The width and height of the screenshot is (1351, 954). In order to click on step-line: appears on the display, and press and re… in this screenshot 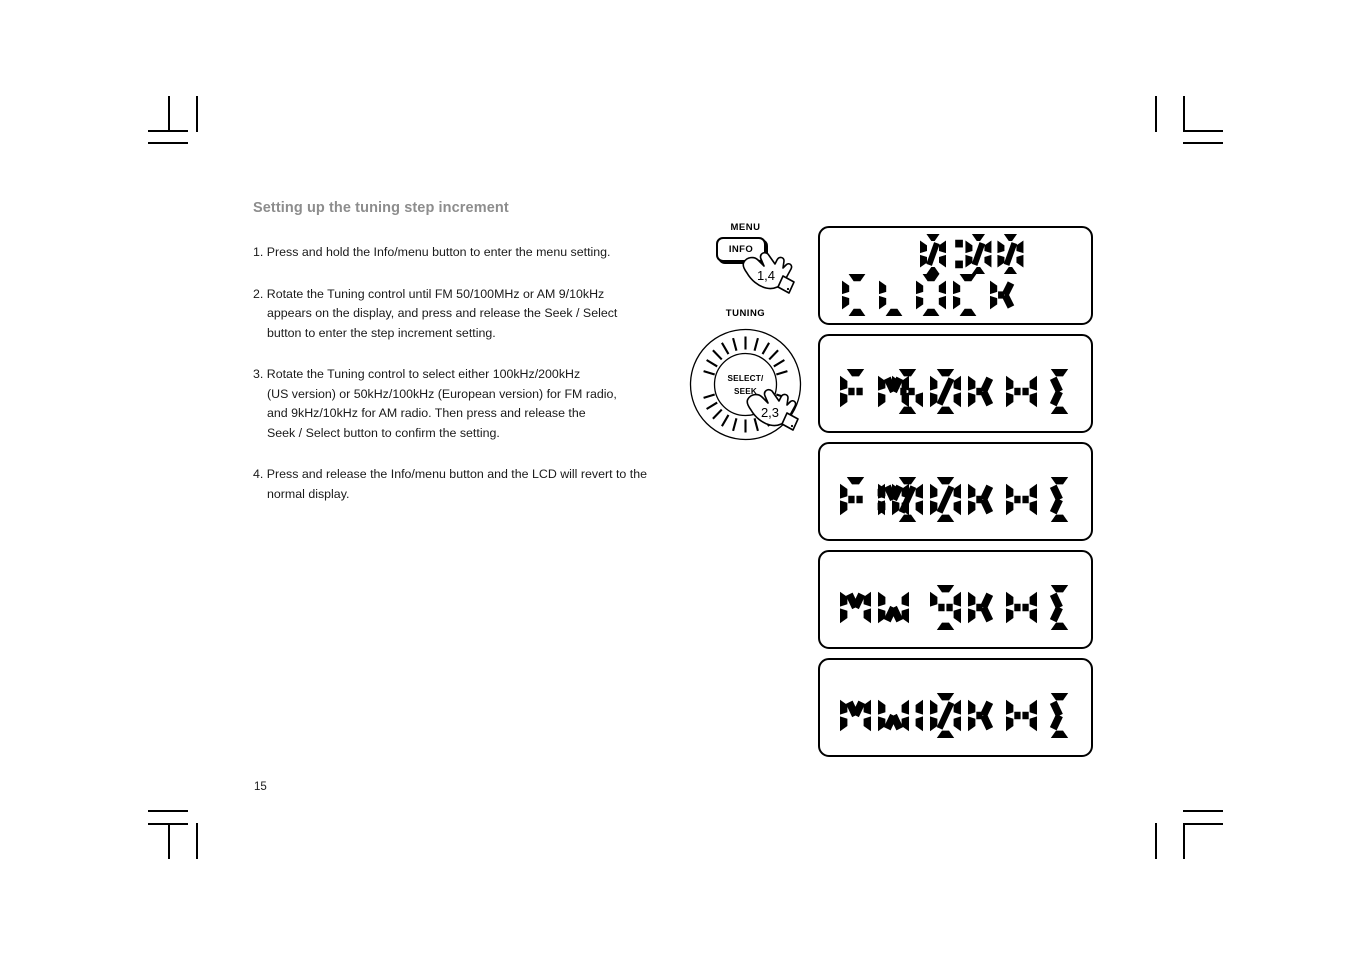, I will do `click(442, 313)`.